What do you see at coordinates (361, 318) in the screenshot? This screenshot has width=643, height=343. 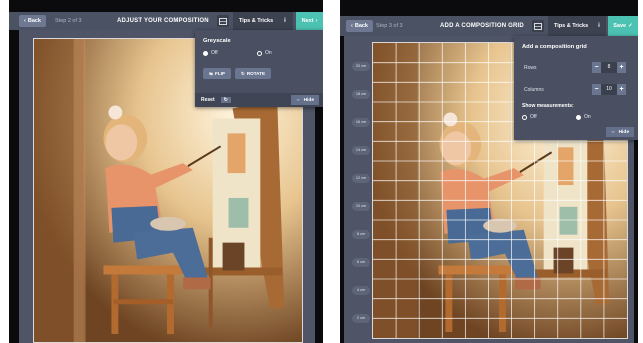 I see `ruler-label: 2 cm` at bounding box center [361, 318].